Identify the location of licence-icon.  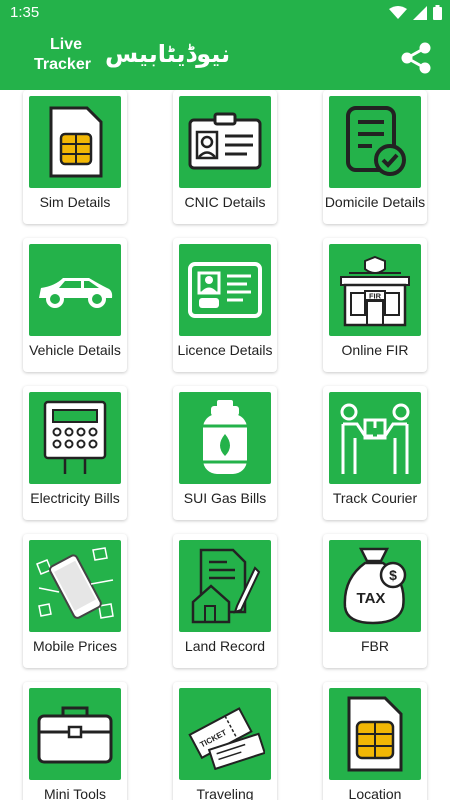
(225, 290).